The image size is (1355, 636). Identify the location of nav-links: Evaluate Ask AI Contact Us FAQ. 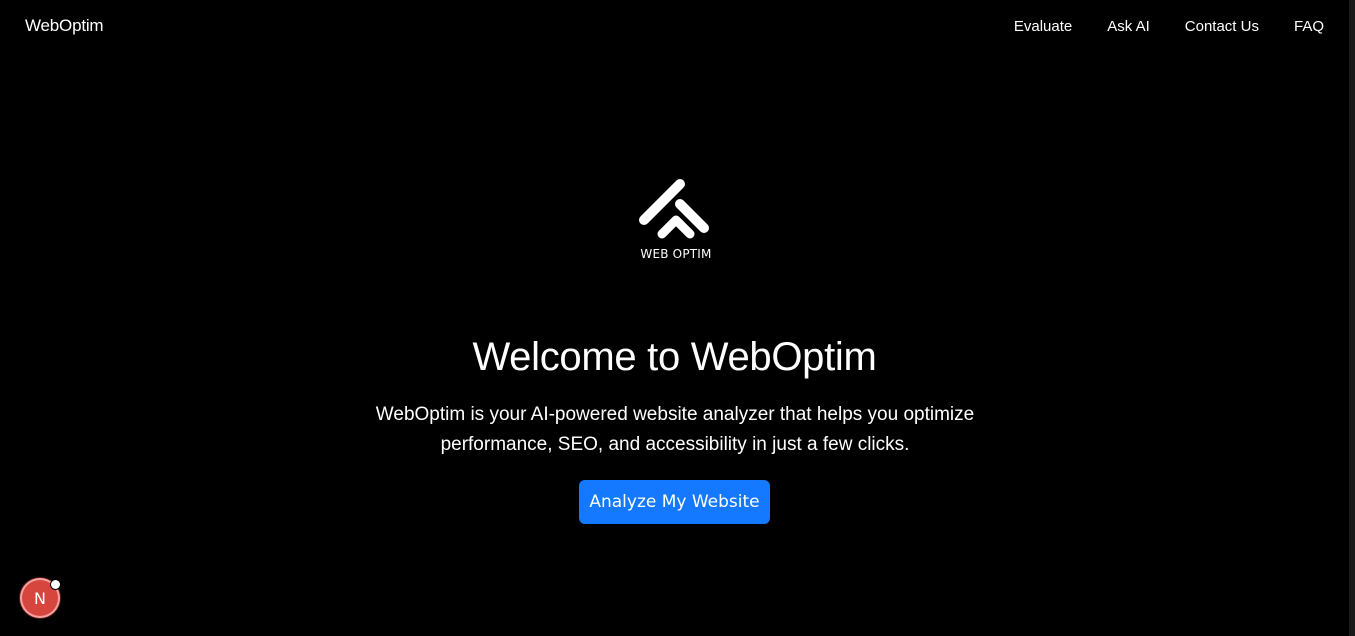
(1151, 26).